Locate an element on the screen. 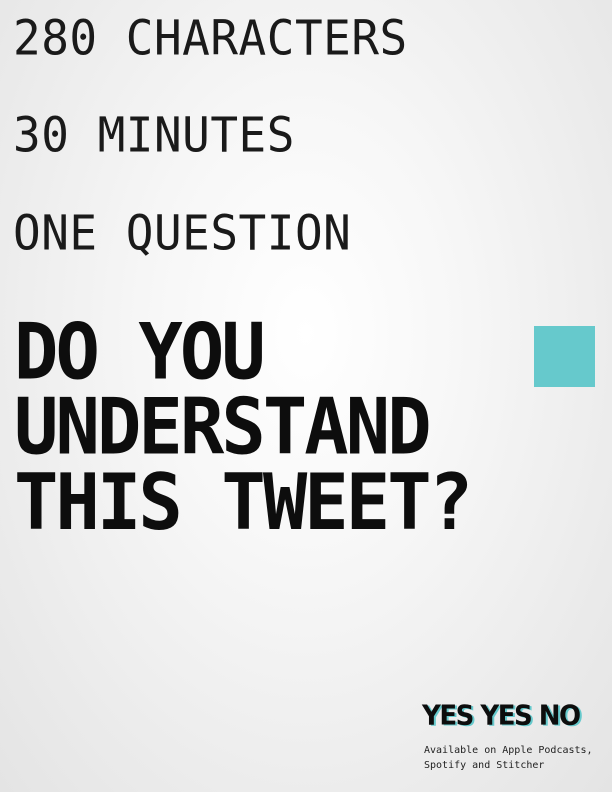  availability-line-2: Spotify and Stitcher is located at coordinates (484, 765).